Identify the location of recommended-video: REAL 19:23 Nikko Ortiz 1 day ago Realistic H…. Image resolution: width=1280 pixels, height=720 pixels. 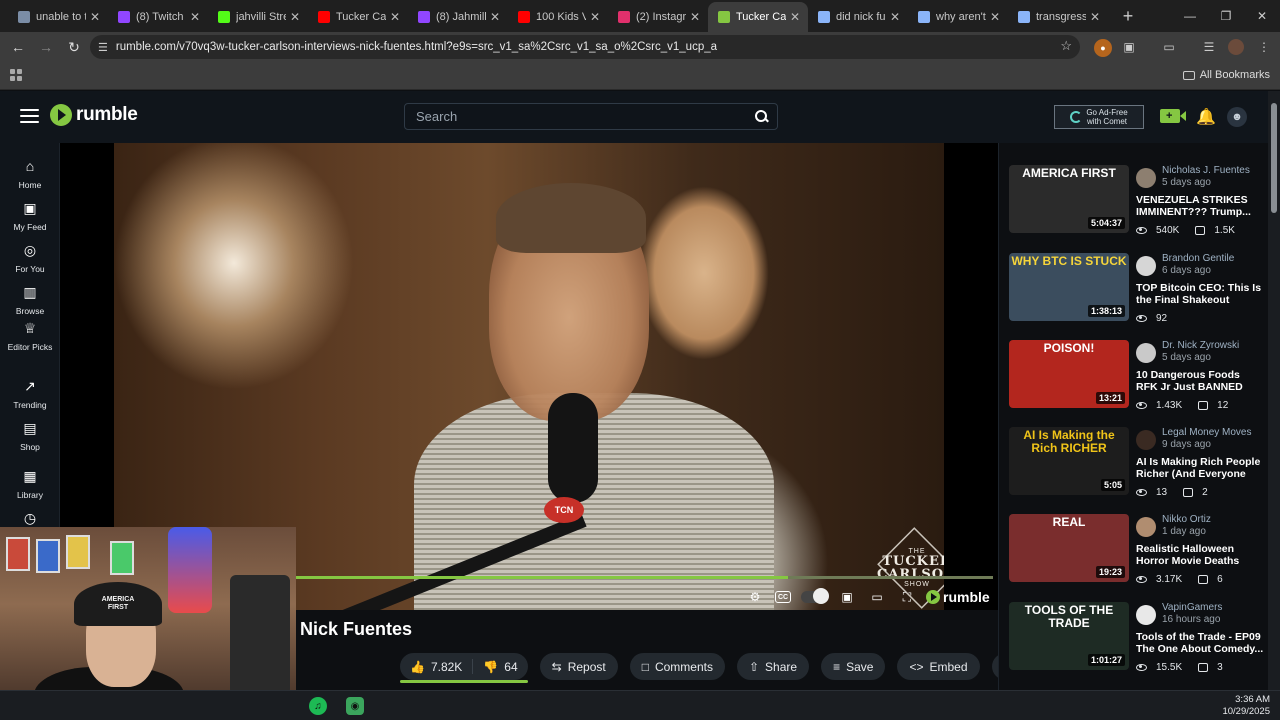
(1137, 550).